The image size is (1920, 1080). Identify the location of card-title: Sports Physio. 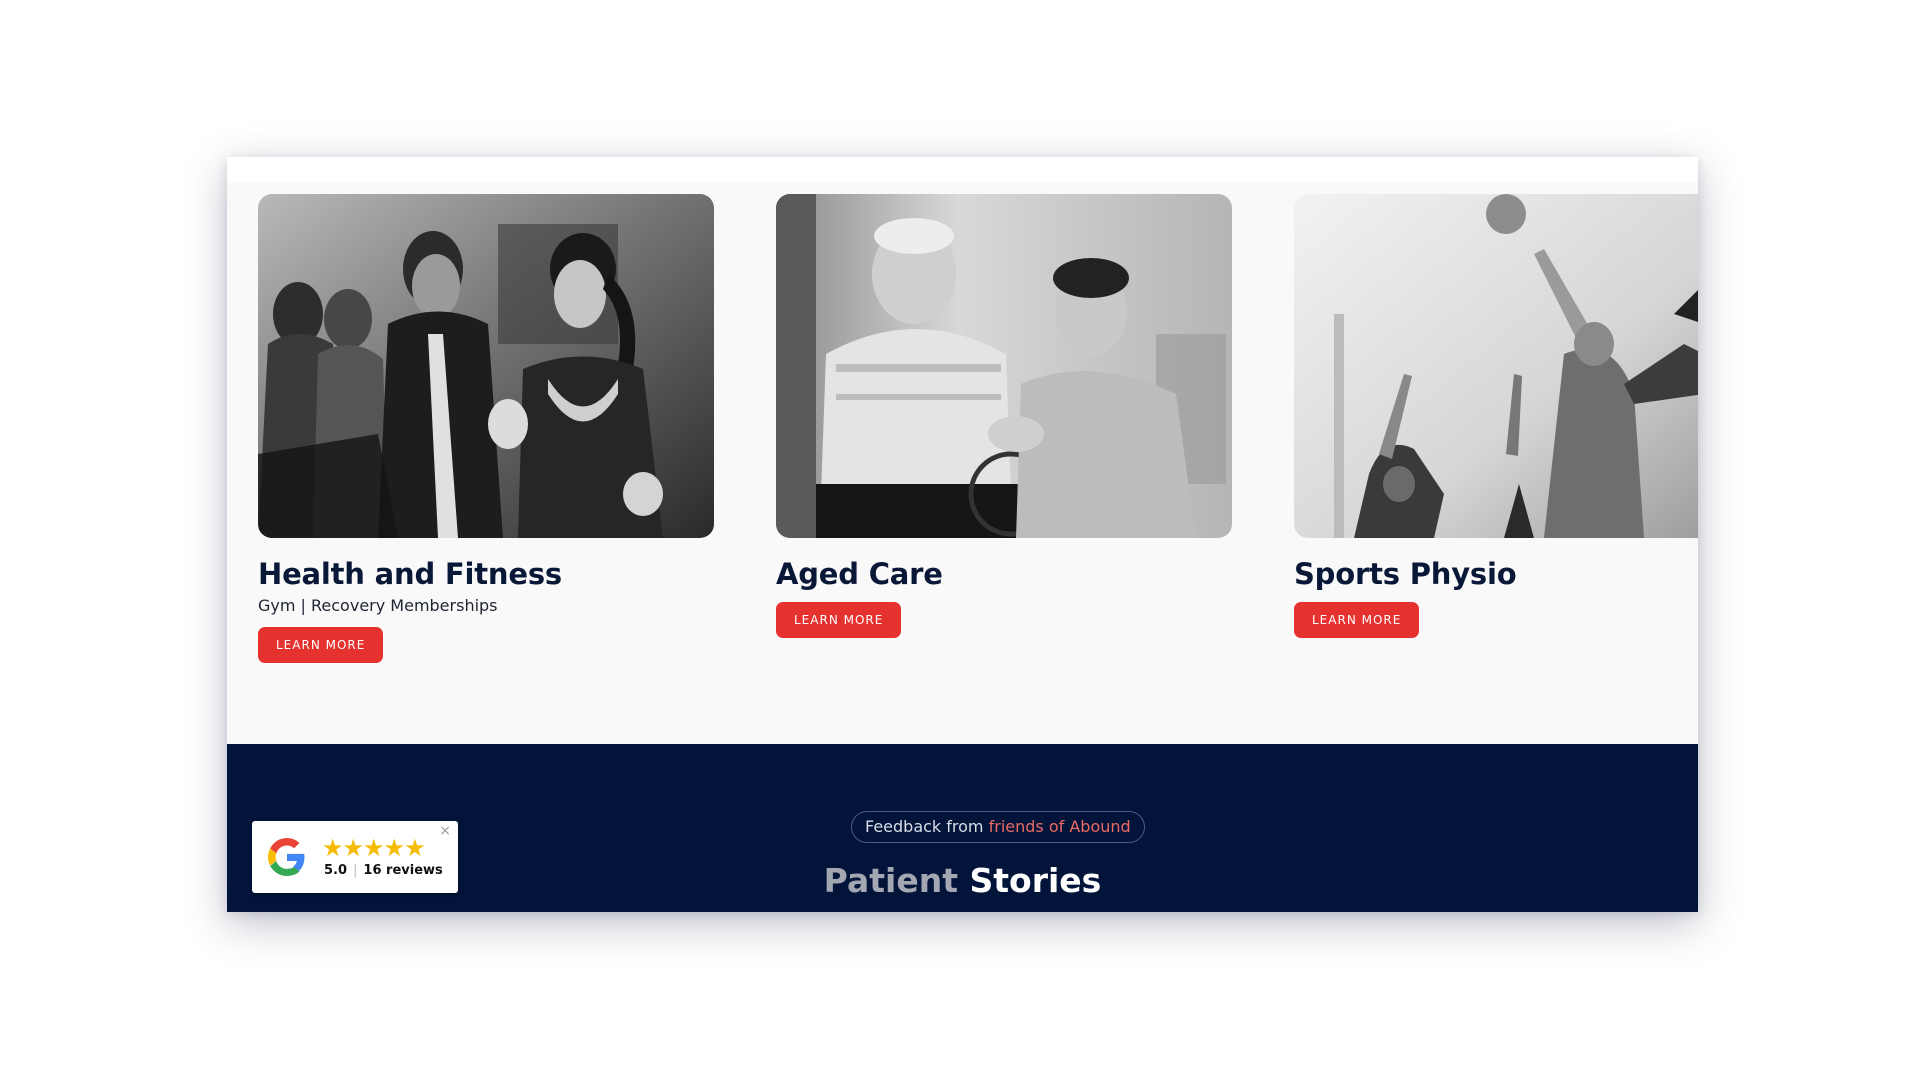
(1405, 574).